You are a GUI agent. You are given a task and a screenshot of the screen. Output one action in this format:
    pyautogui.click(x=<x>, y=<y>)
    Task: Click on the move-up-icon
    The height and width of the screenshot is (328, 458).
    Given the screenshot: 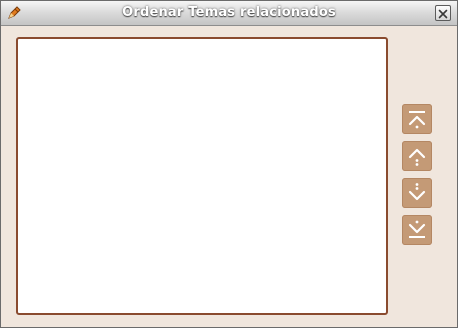 What is the action you would take?
    pyautogui.click(x=417, y=157)
    